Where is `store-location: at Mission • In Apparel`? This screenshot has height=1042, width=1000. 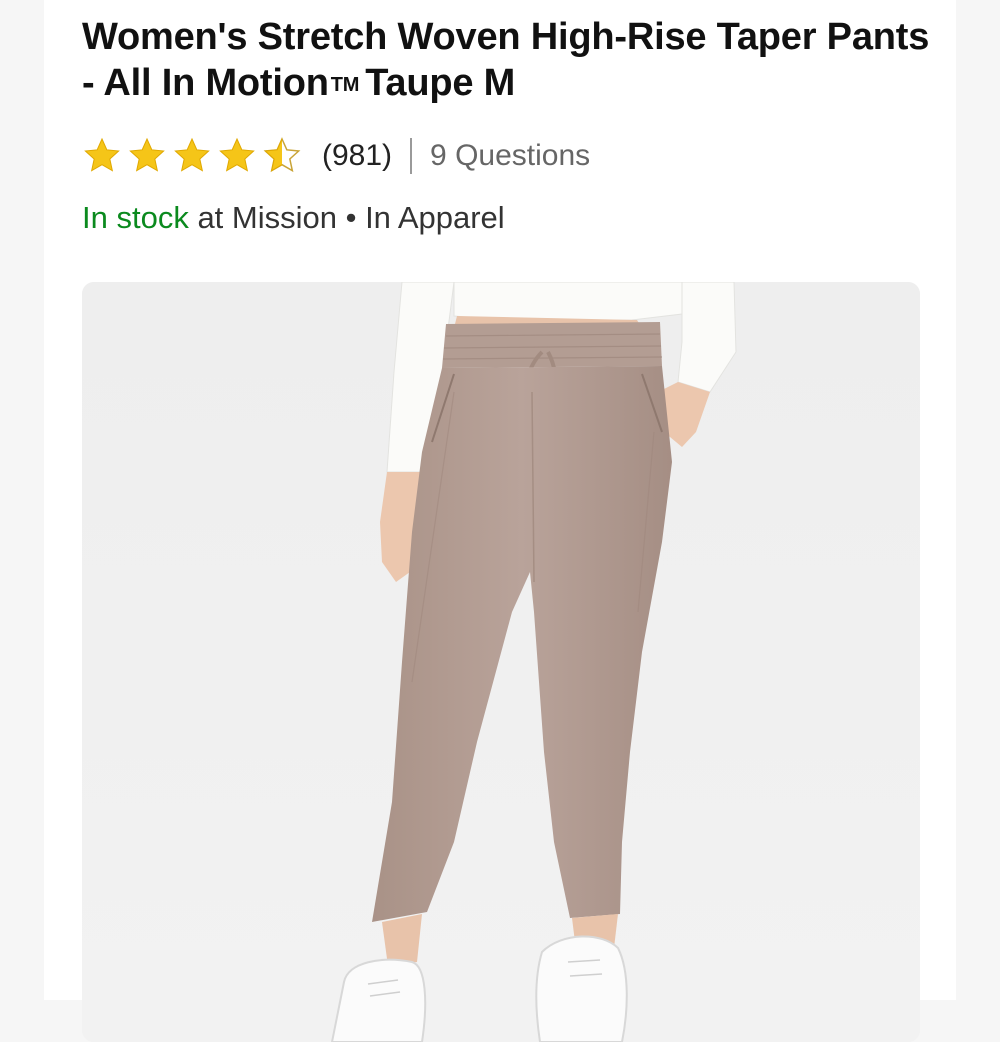
store-location: at Mission • In Apparel is located at coordinates (346, 217).